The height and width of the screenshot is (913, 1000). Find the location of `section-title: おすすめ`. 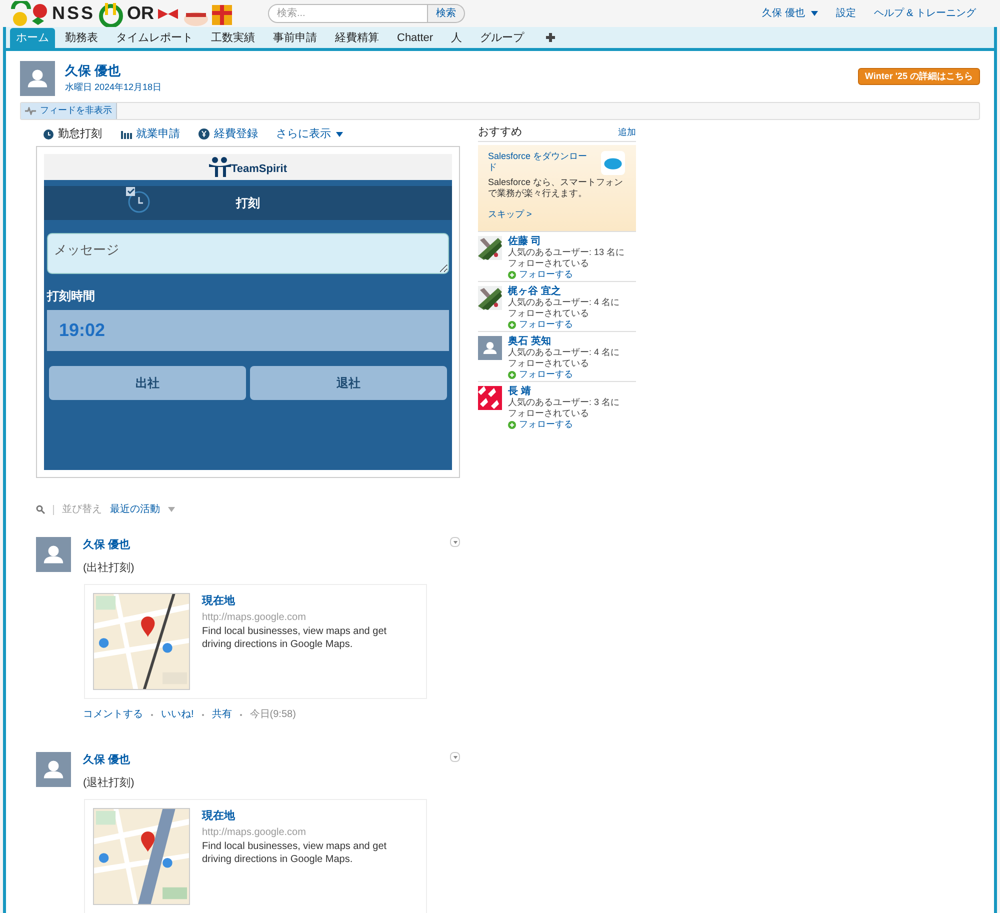

section-title: おすすめ is located at coordinates (500, 132).